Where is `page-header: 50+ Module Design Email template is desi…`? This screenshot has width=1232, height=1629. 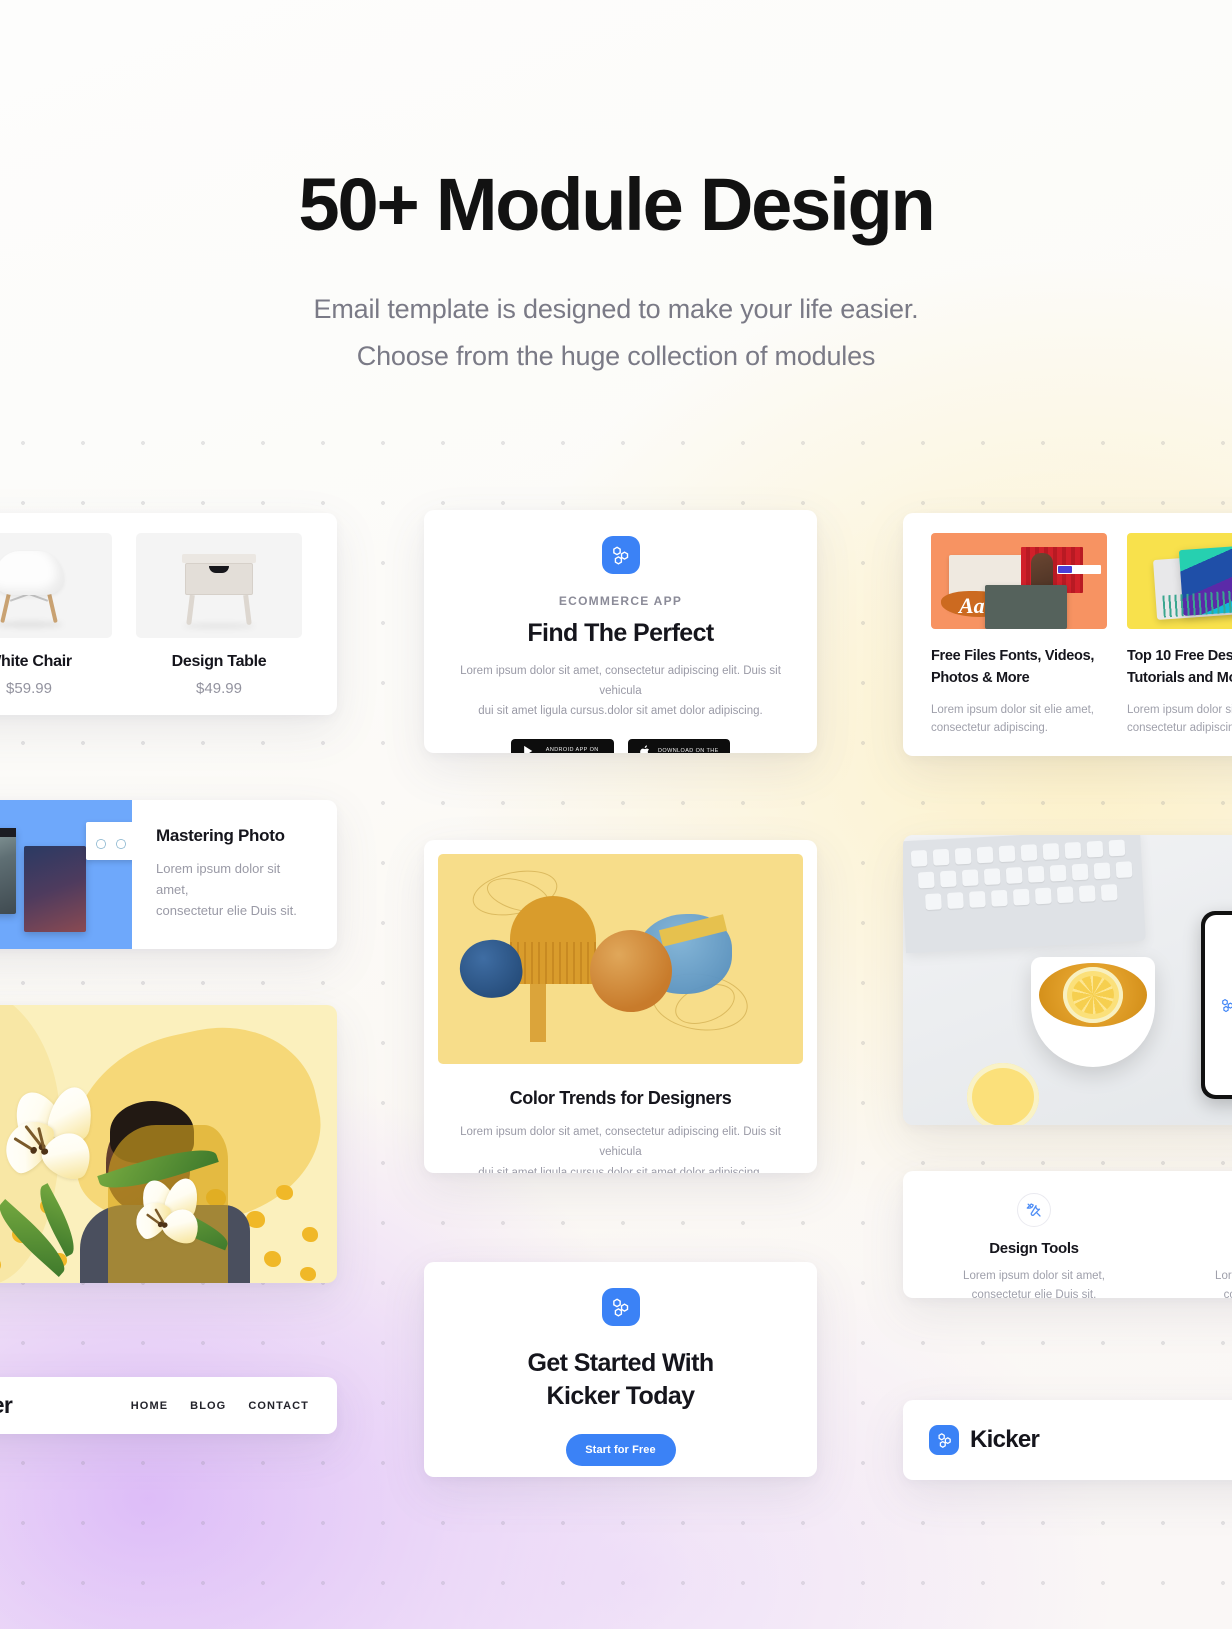
page-header: 50+ Module Design Email template is desi… is located at coordinates (616, 271).